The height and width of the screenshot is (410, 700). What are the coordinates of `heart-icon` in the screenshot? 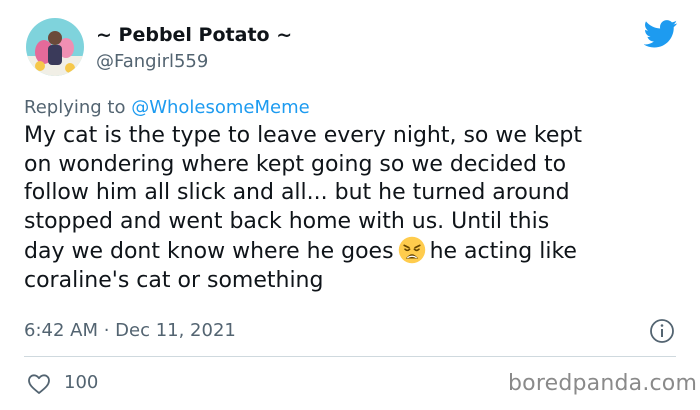 It's located at (39, 384).